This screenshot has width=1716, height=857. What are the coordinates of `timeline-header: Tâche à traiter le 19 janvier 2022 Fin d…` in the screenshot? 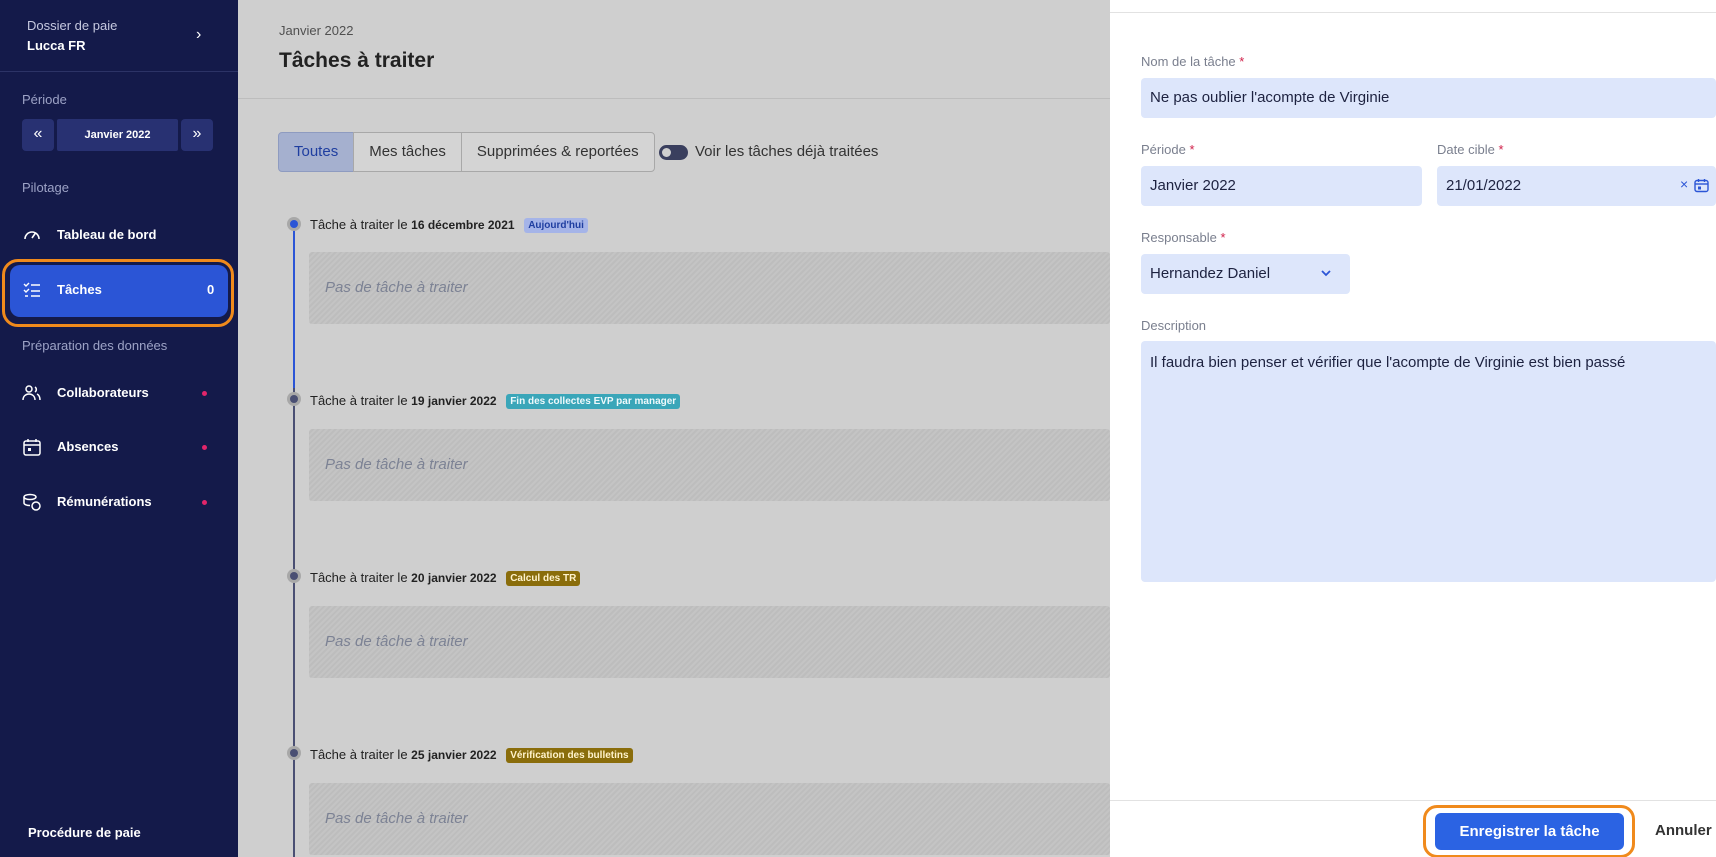 It's located at (495, 401).